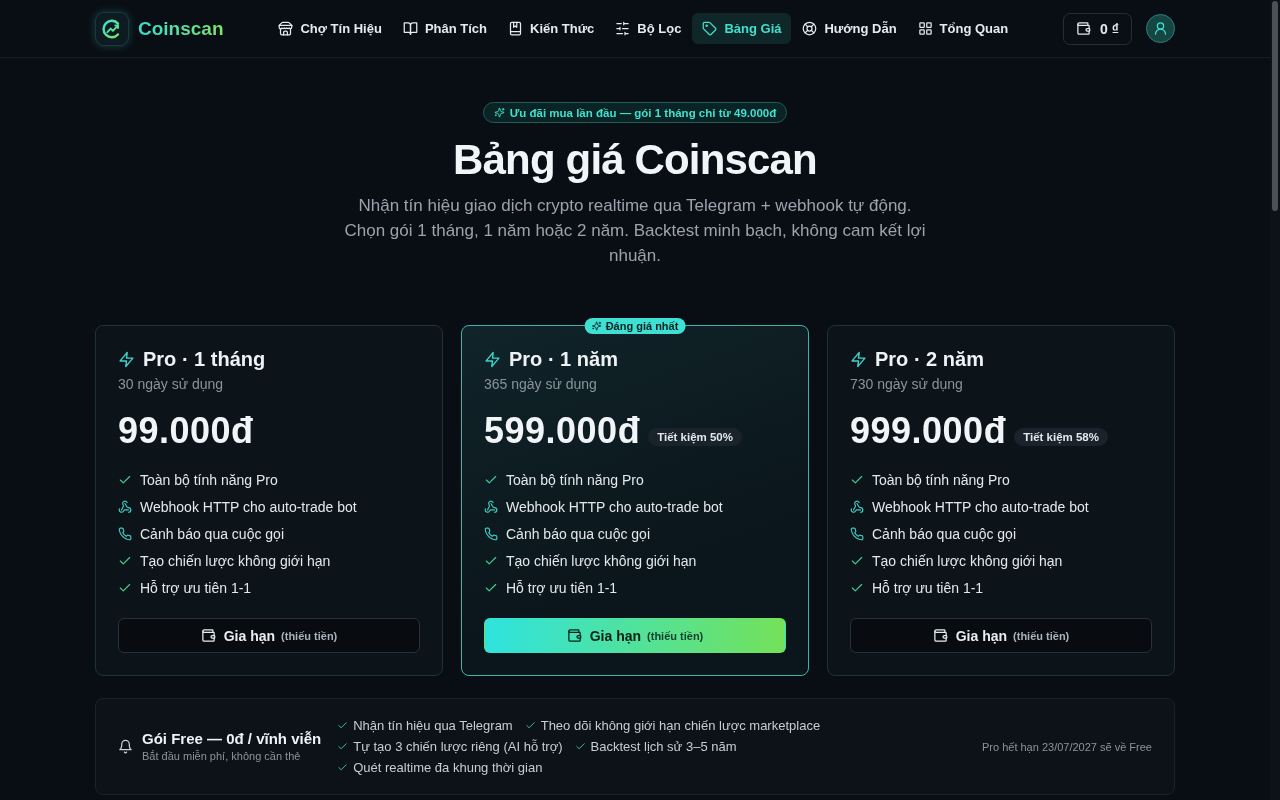  I want to click on plan-price: 99.000đ, so click(186, 431).